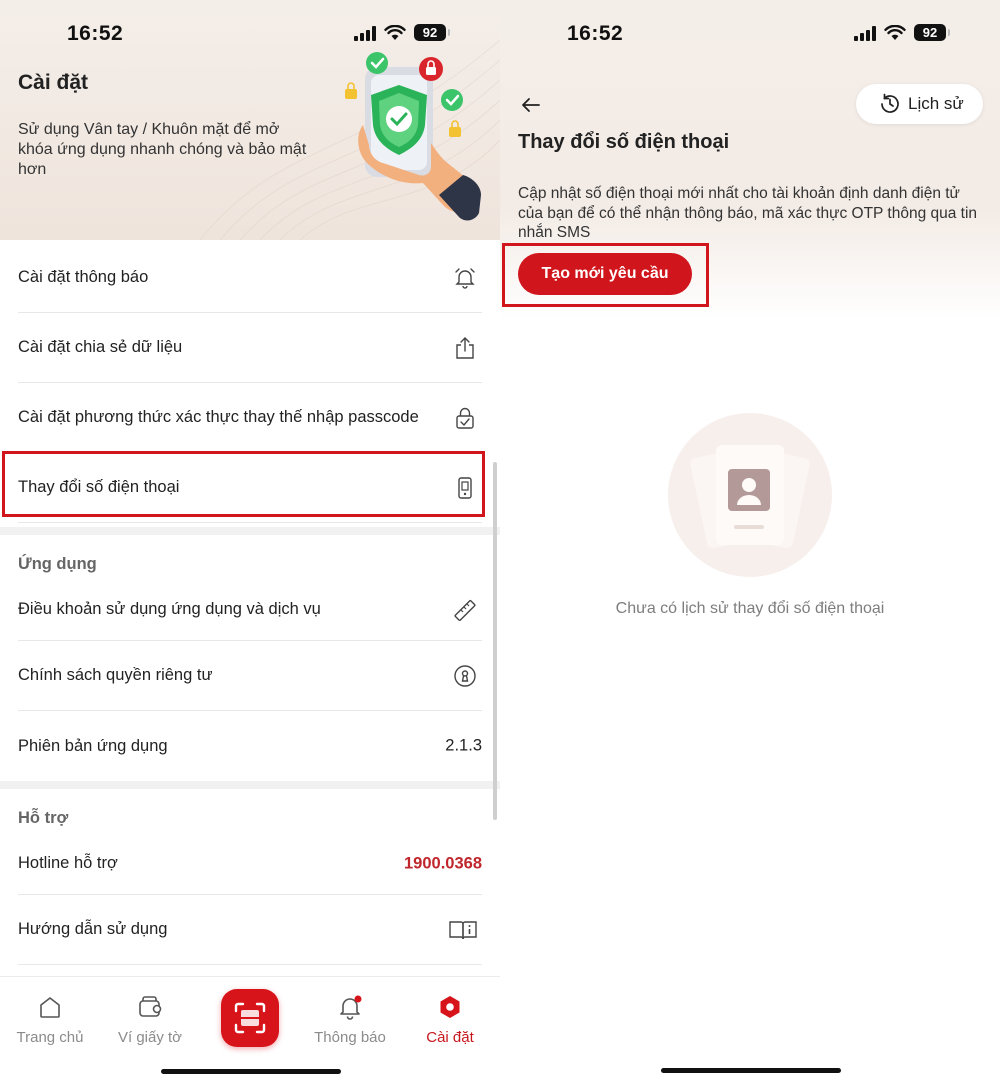 This screenshot has width=1000, height=1083. What do you see at coordinates (465, 610) in the screenshot?
I see `ruler-icon` at bounding box center [465, 610].